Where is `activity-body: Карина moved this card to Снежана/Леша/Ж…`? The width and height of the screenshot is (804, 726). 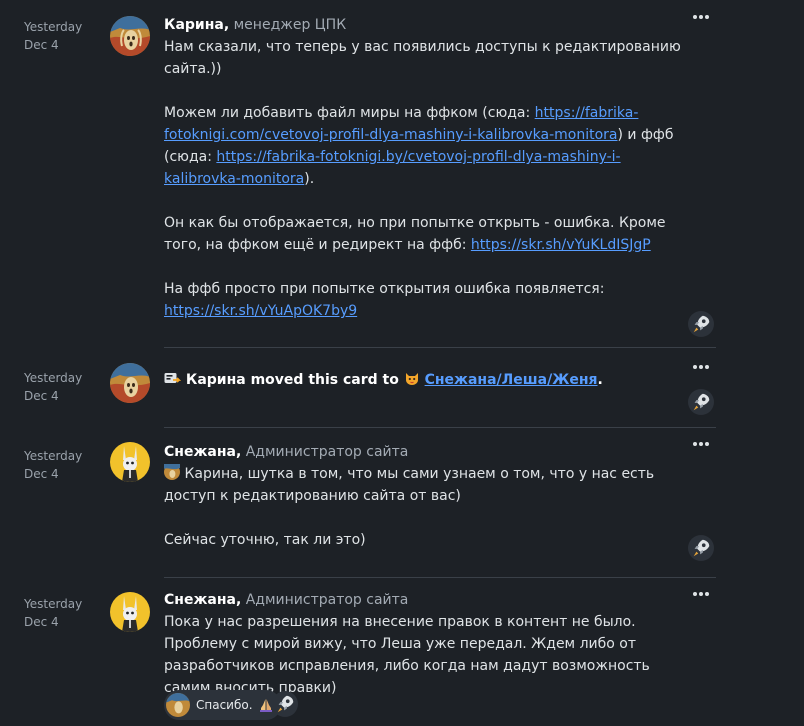 activity-body: Карина moved this card to Снежана/Леша/Ж… is located at coordinates (424, 380).